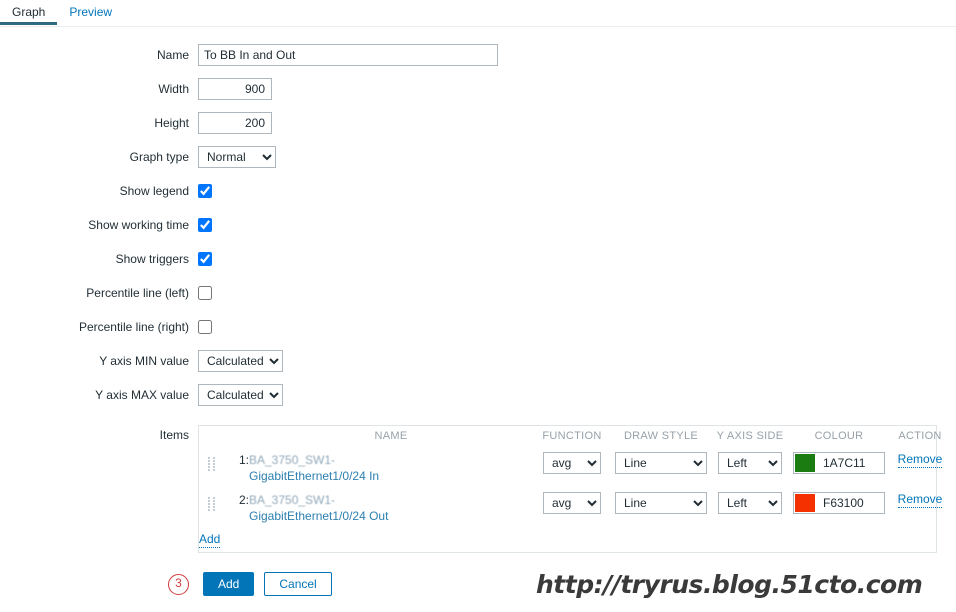 The width and height of the screenshot is (956, 612). Describe the element at coordinates (210, 540) in the screenshot. I see `items-add-link: Add` at that location.